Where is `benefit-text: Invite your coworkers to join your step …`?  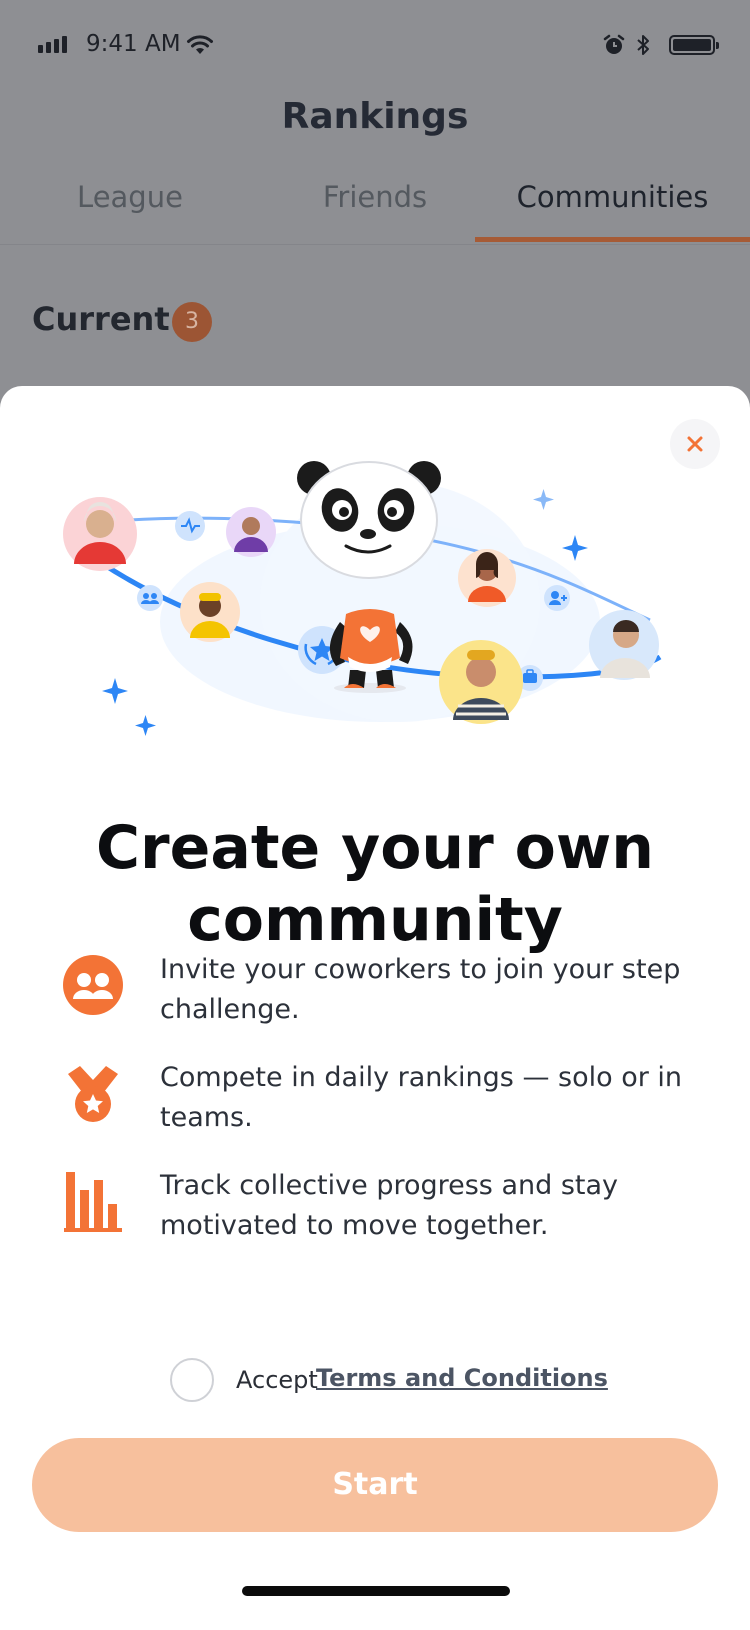 benefit-text: Invite your coworkers to join your step … is located at coordinates (420, 989).